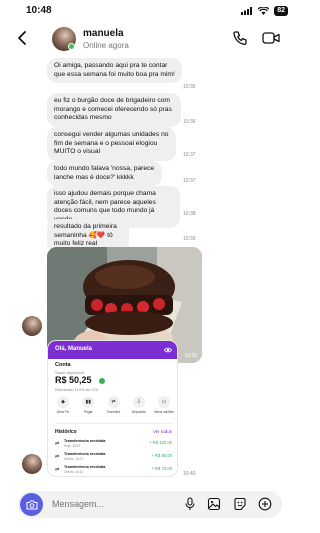 The width and height of the screenshot is (320, 533). I want to click on action-pix: ◆ Área Pix, so click(63, 405).